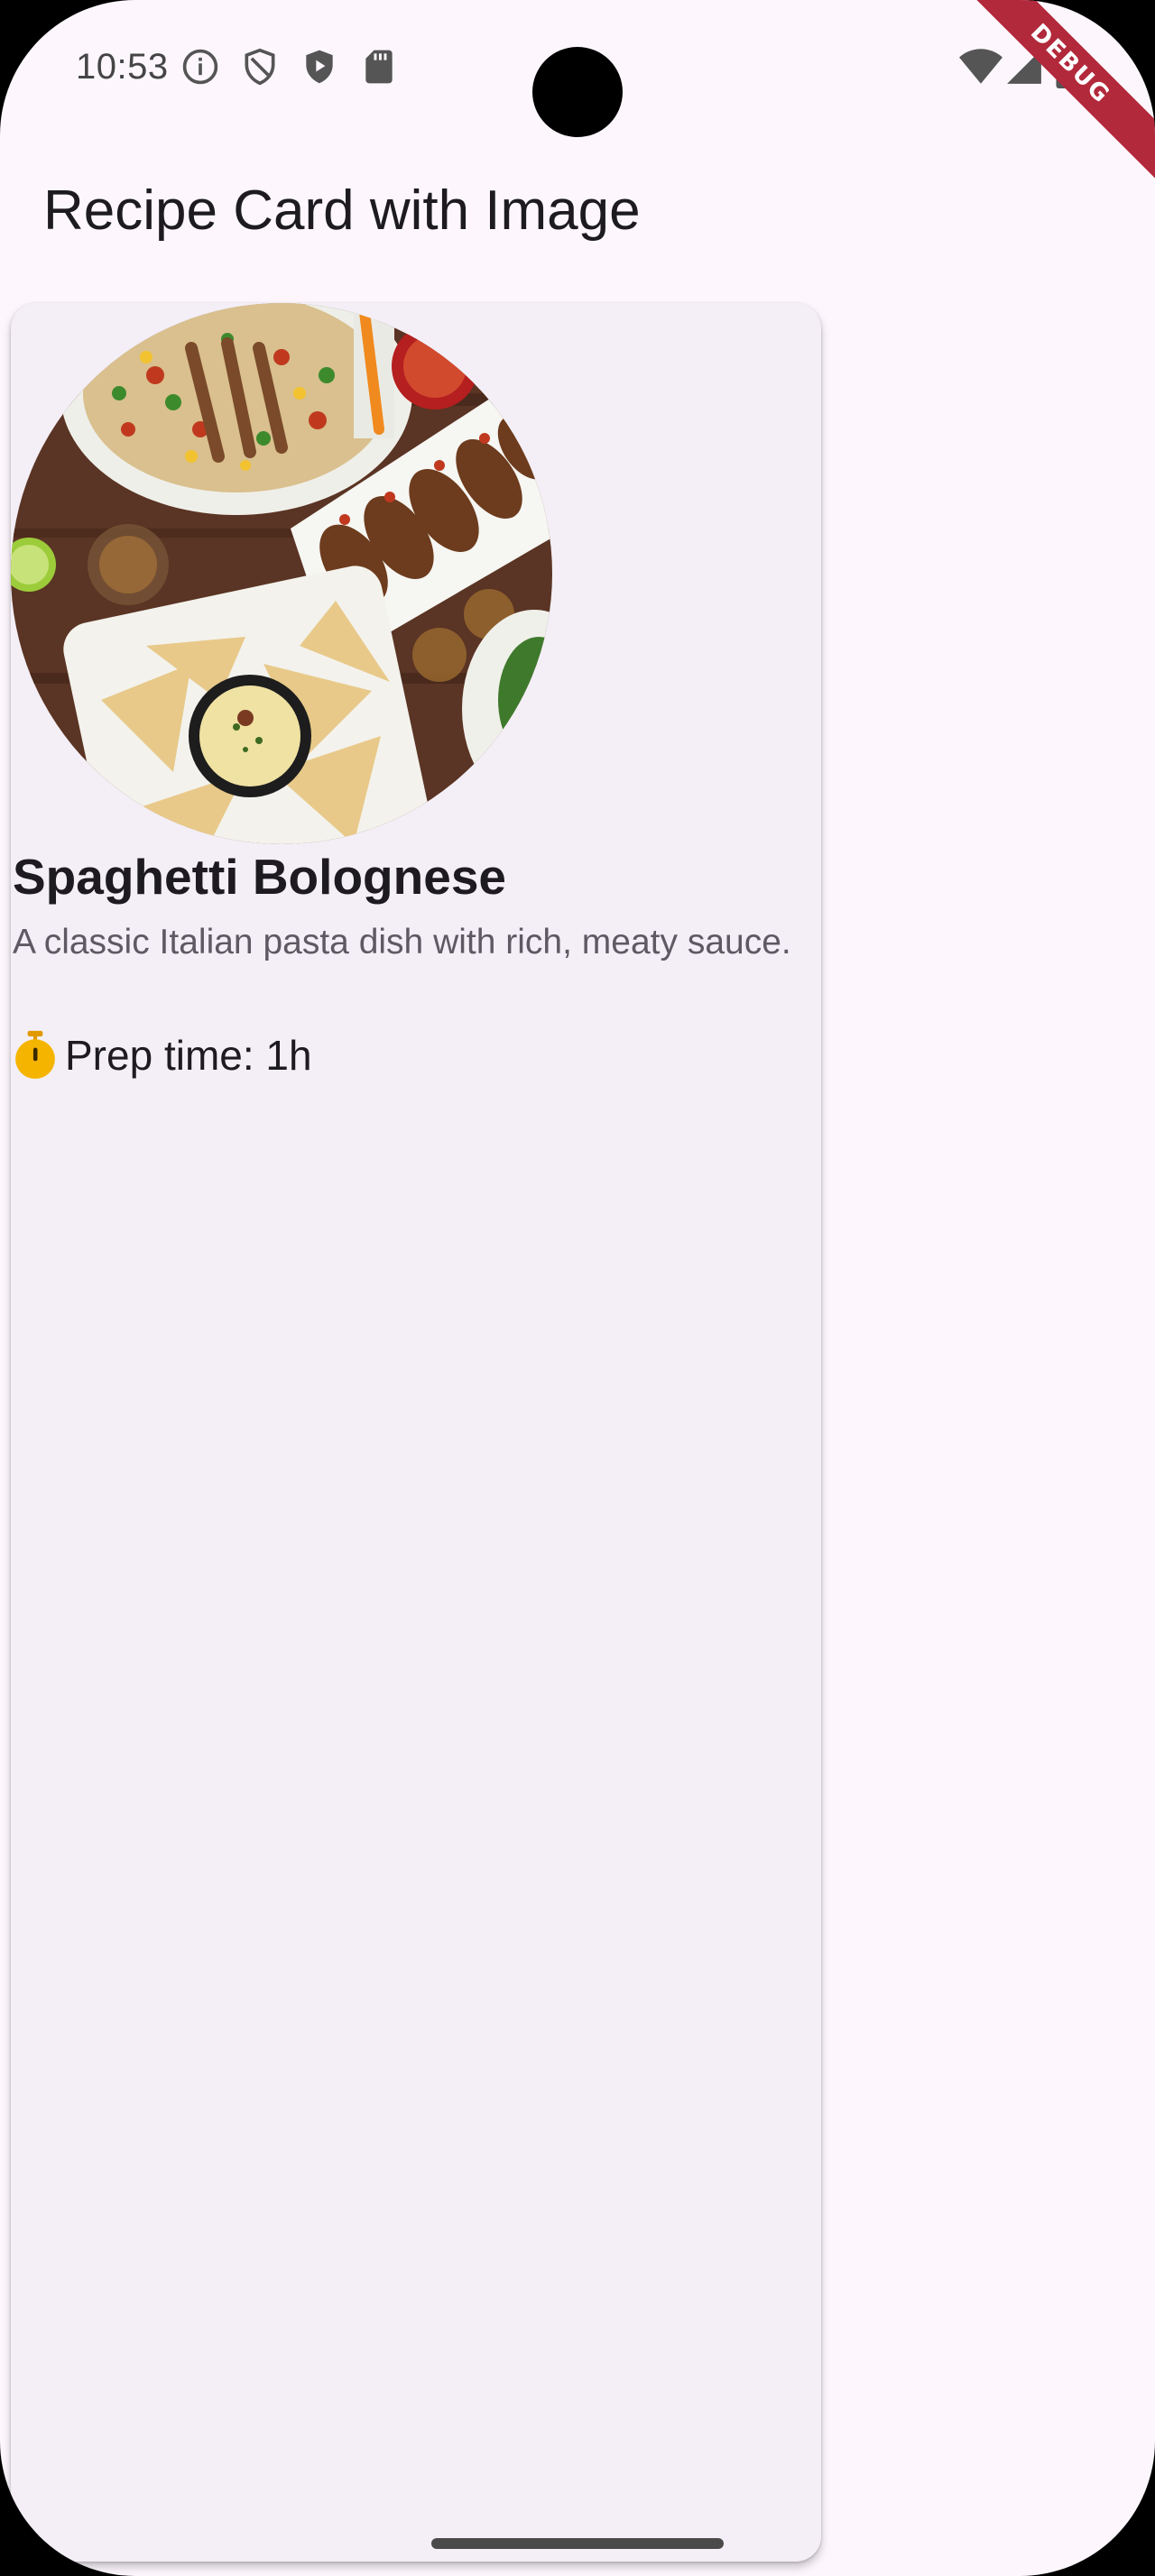  What do you see at coordinates (188, 1055) in the screenshot?
I see `prep-time-label: Prep time: 1h` at bounding box center [188, 1055].